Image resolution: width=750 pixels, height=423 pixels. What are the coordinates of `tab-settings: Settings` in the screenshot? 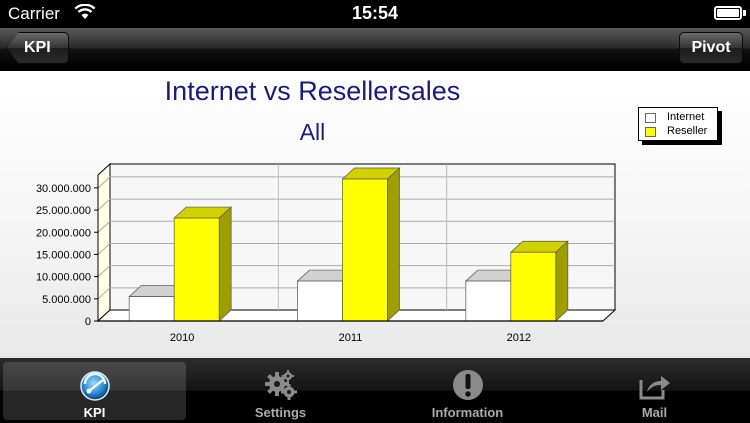 It's located at (280, 391).